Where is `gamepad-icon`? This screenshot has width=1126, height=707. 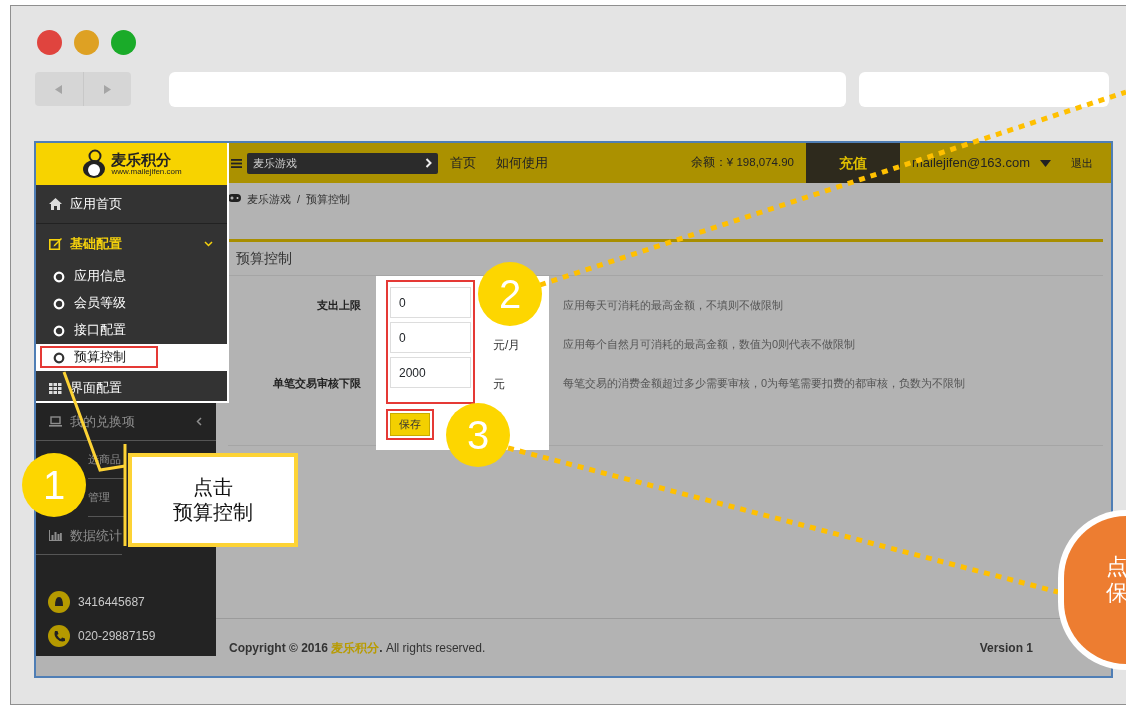
gamepad-icon is located at coordinates (234, 198).